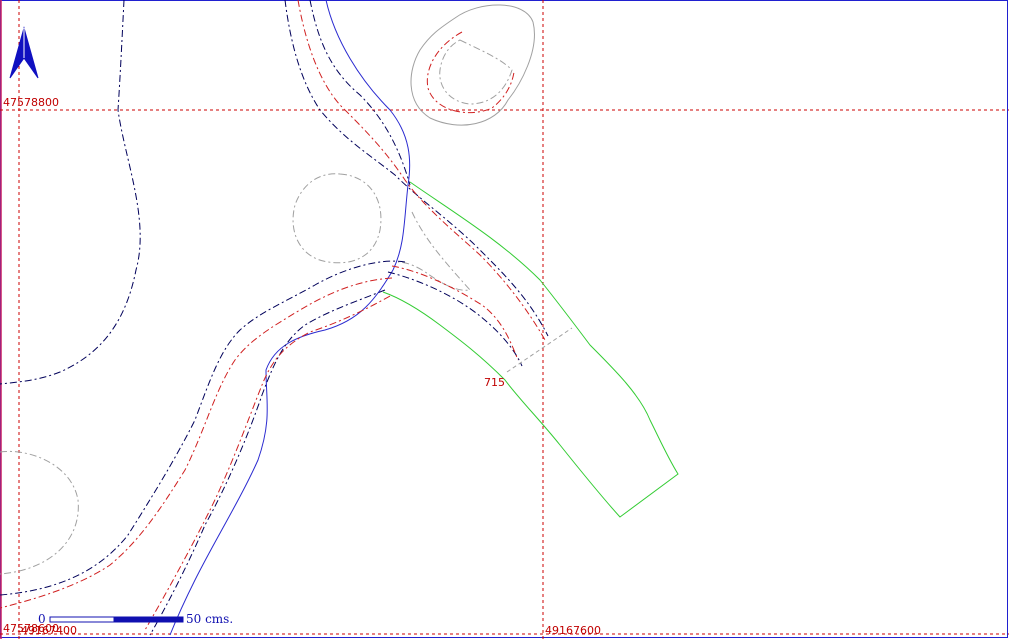  Describe the element at coordinates (209, 619) in the screenshot. I see `scale-end-label: 50 cms.` at that location.